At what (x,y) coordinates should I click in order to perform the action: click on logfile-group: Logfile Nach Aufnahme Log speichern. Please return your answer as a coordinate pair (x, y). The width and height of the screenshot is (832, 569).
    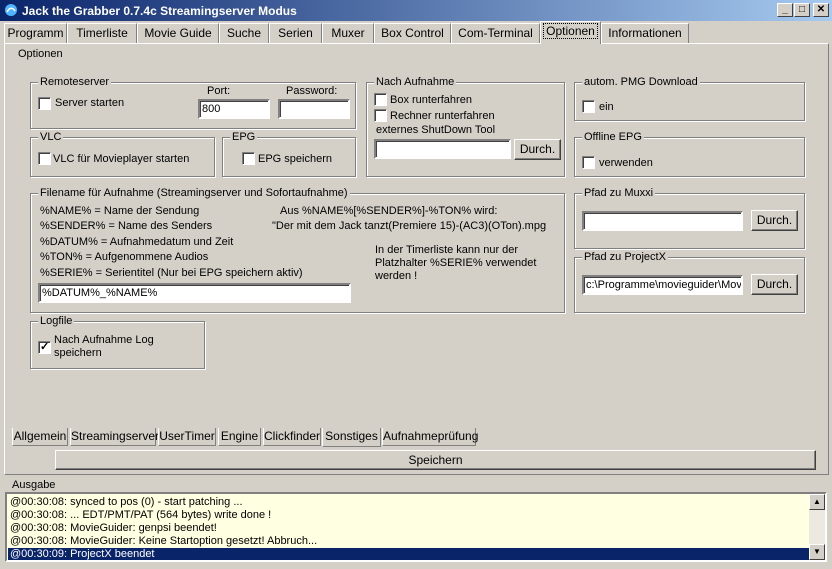
    Looking at the image, I should click on (117, 342).